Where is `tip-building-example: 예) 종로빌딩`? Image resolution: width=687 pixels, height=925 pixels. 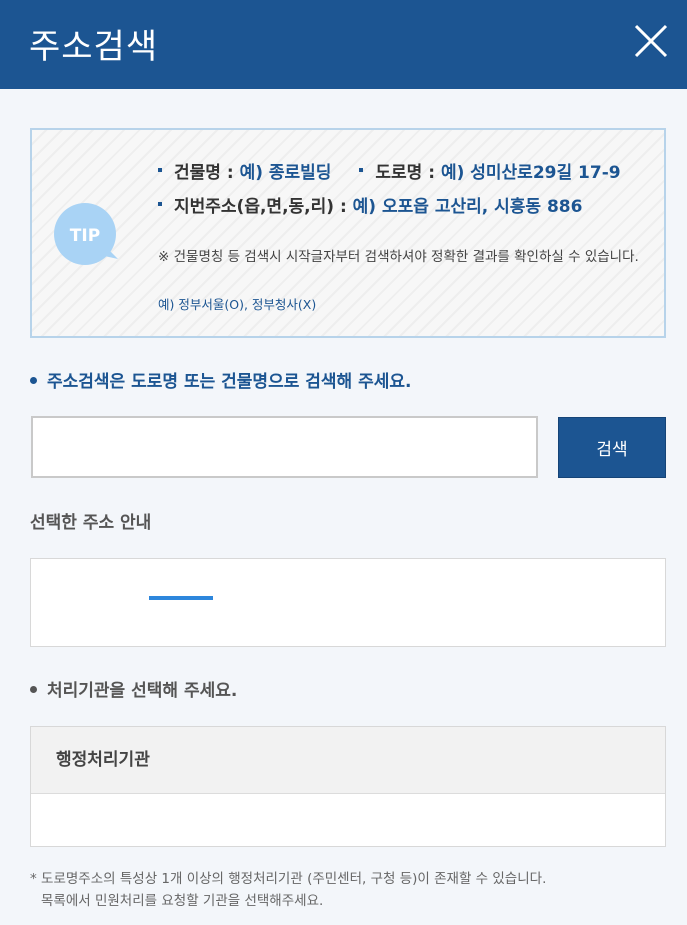 tip-building-example: 예) 종로빌딩 is located at coordinates (285, 173).